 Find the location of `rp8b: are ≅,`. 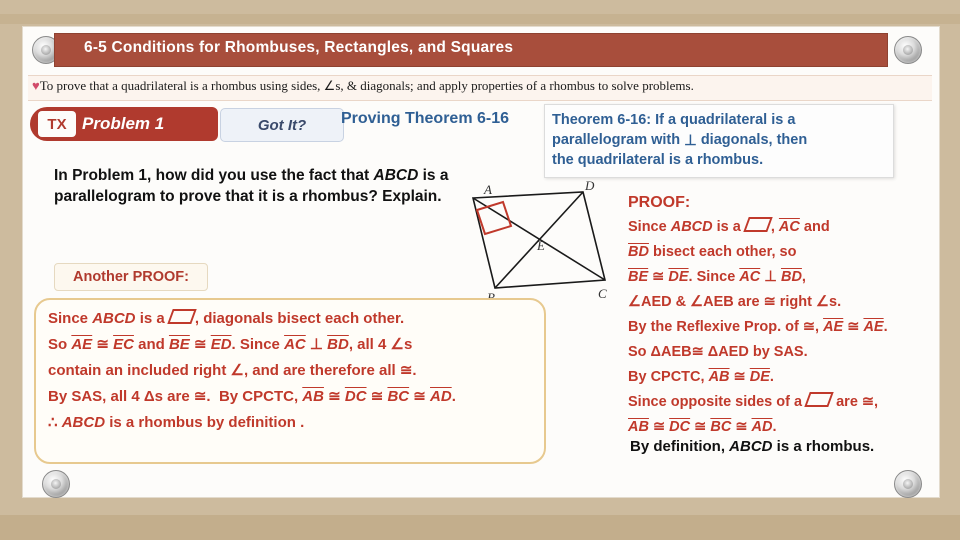

rp8b: are ≅, is located at coordinates (855, 402).